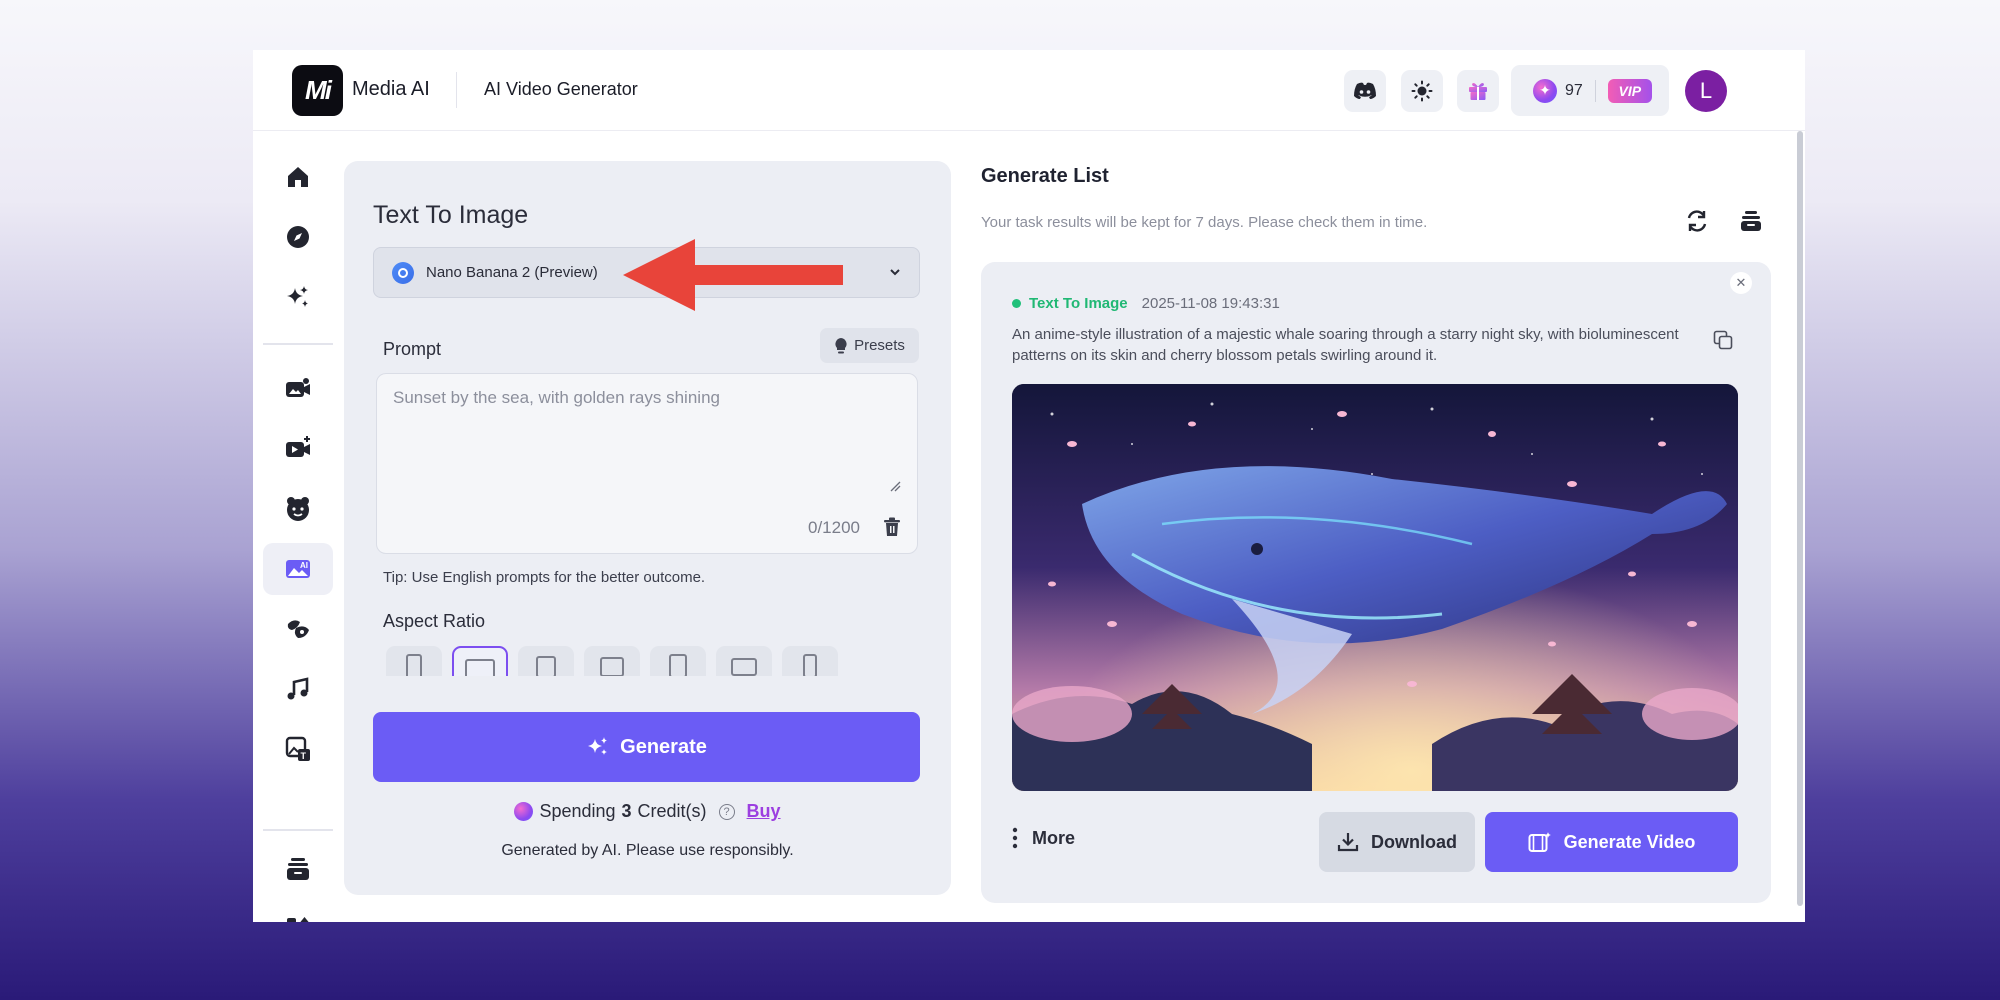  I want to click on spending-amount: 3, so click(626, 811).